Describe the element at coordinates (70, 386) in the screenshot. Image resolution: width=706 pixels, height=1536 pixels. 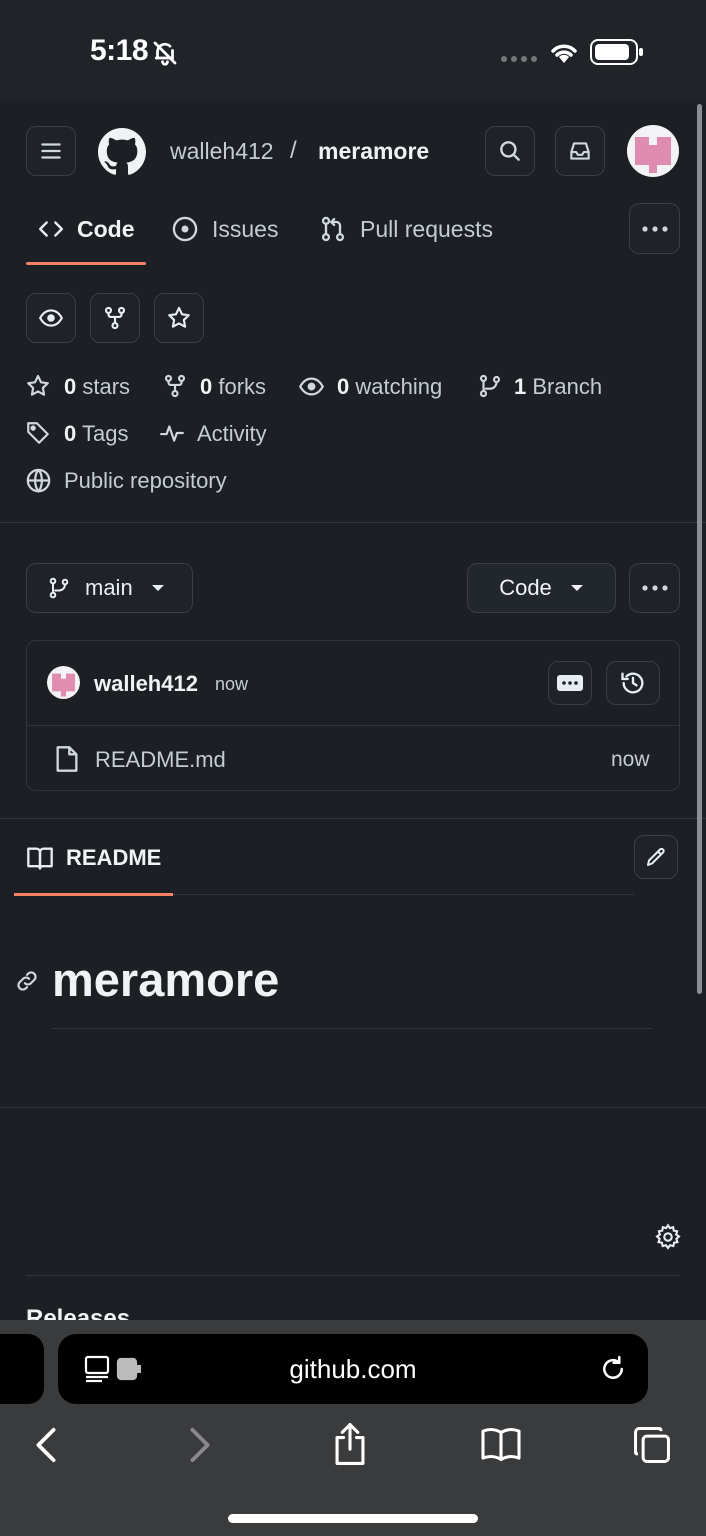
I see `stars-count: 0` at that location.